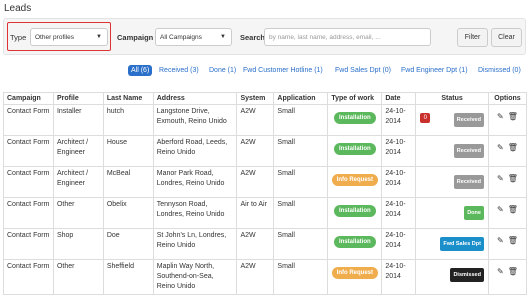  Describe the element at coordinates (195, 213) in the screenshot. I see `cell-address: Tennyson Road, Londres, Reino Unido` at that location.